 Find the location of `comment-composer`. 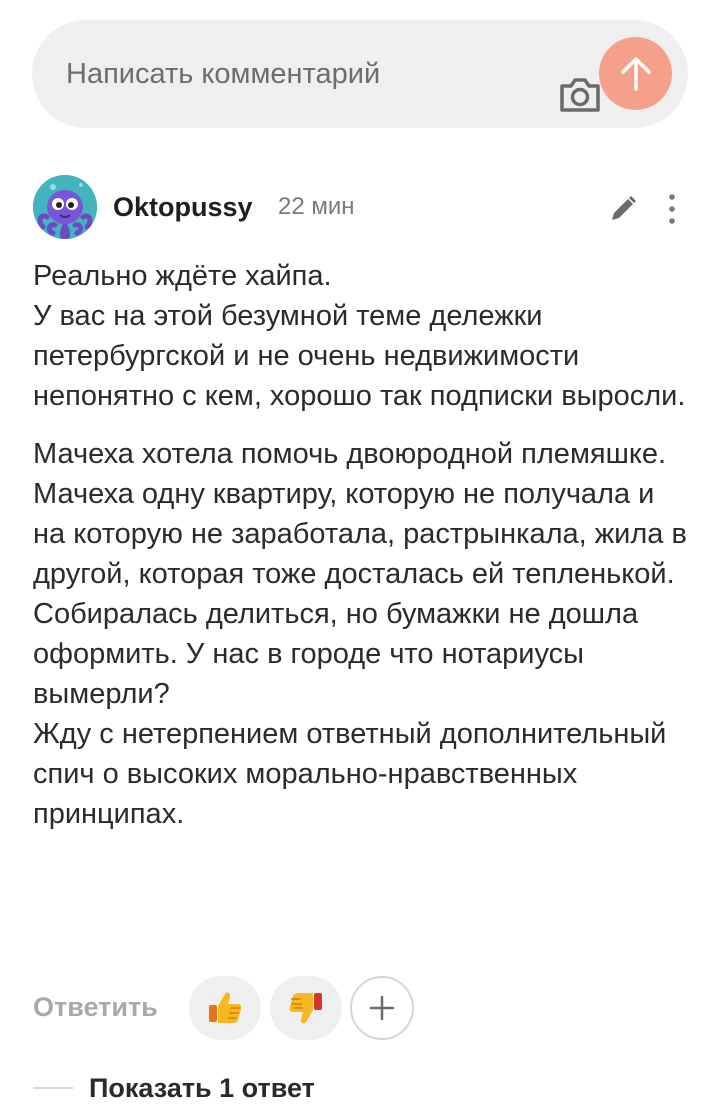

comment-composer is located at coordinates (360, 74).